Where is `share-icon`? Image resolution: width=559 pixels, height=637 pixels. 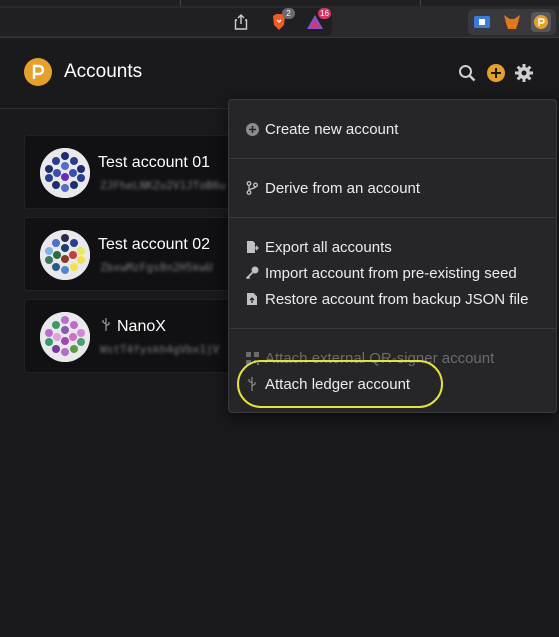 share-icon is located at coordinates (241, 22).